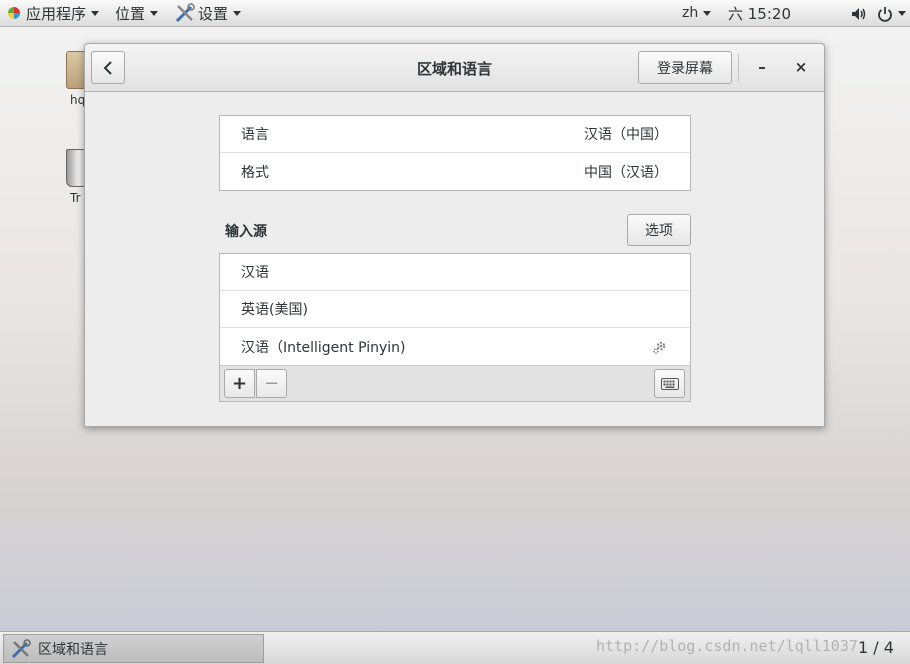 The height and width of the screenshot is (664, 910). What do you see at coordinates (213, 13) in the screenshot?
I see `settings-menu-label: 设置` at bounding box center [213, 13].